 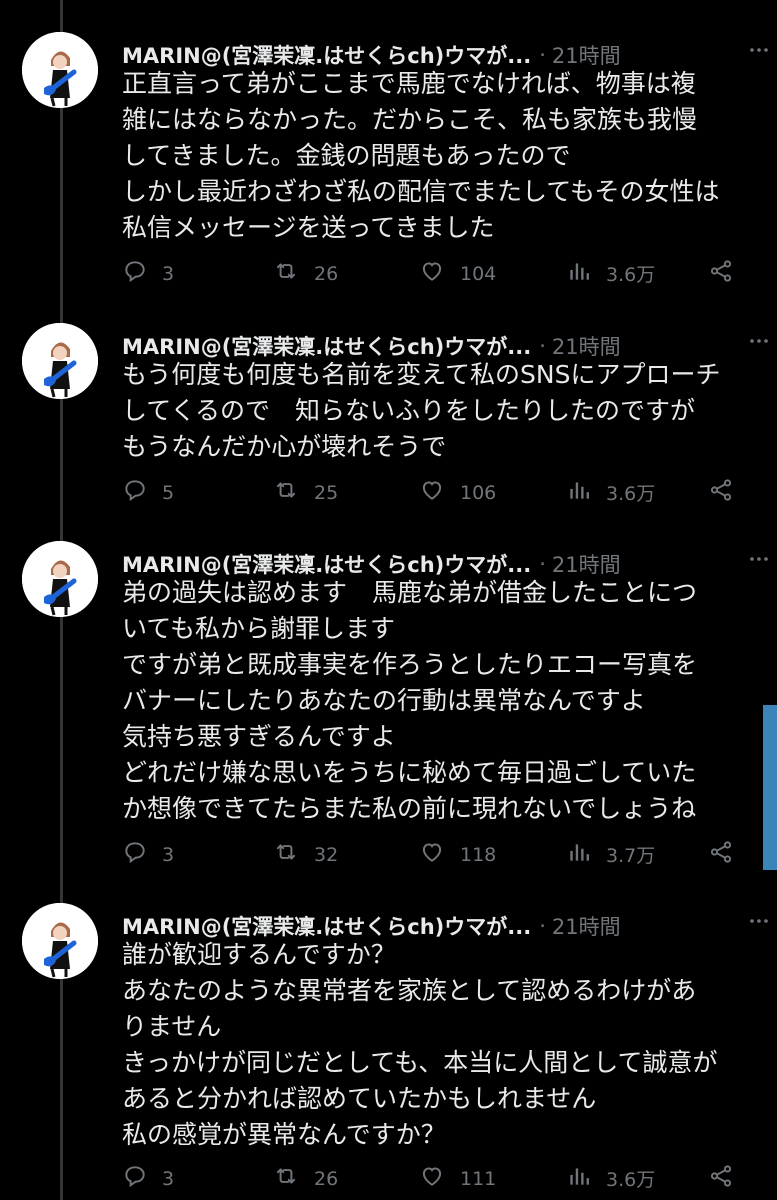 What do you see at coordinates (631, 856) in the screenshot?
I see `views-count: 3.7万` at bounding box center [631, 856].